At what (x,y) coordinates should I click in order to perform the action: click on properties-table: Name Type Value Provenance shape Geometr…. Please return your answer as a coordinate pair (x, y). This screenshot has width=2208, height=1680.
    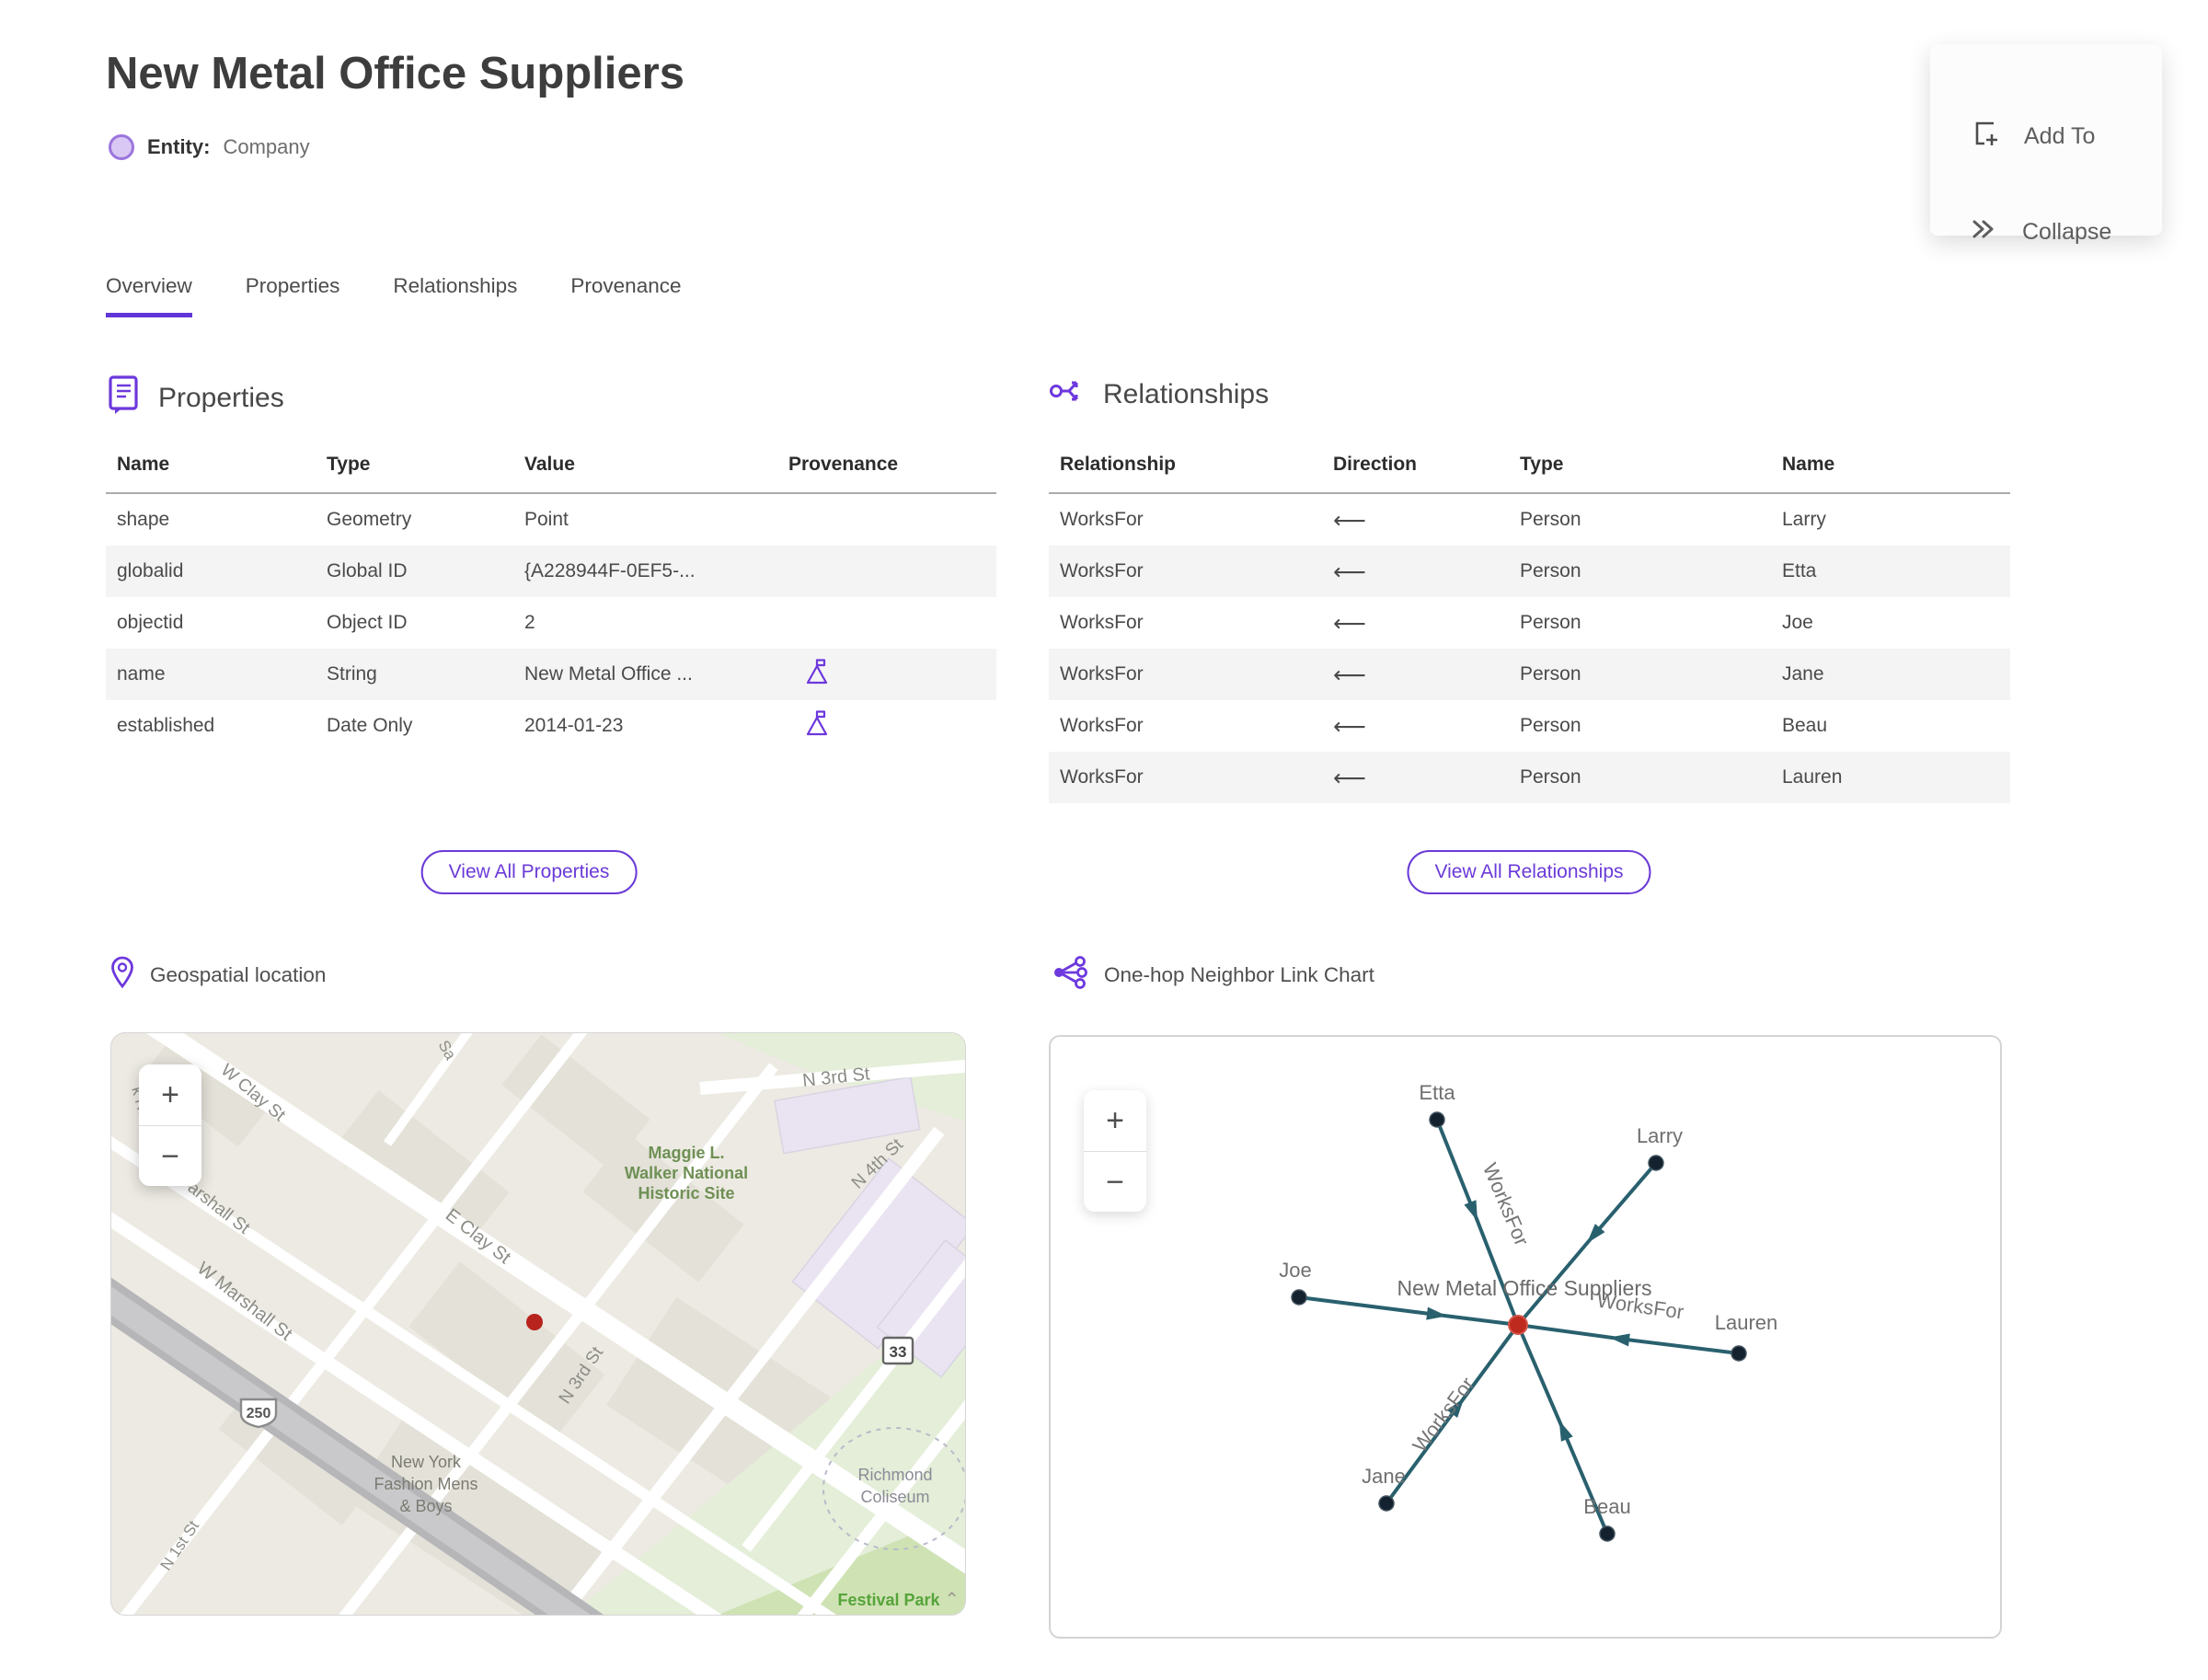
    Looking at the image, I should click on (551, 600).